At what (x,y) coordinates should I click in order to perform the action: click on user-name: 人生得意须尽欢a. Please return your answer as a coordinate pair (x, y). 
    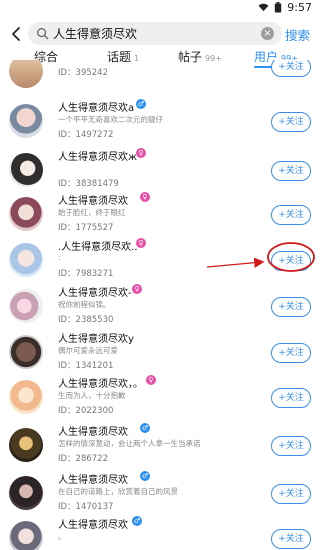
    Looking at the image, I should click on (96, 108).